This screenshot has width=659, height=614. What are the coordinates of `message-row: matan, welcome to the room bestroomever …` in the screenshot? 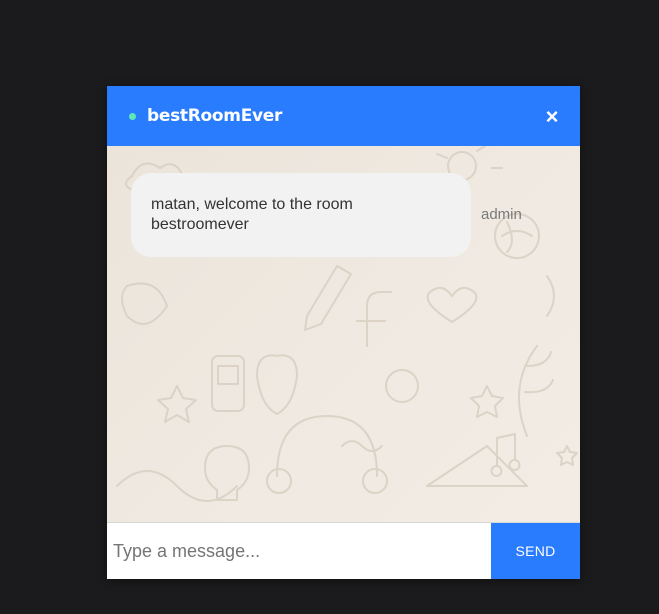 It's located at (326, 215).